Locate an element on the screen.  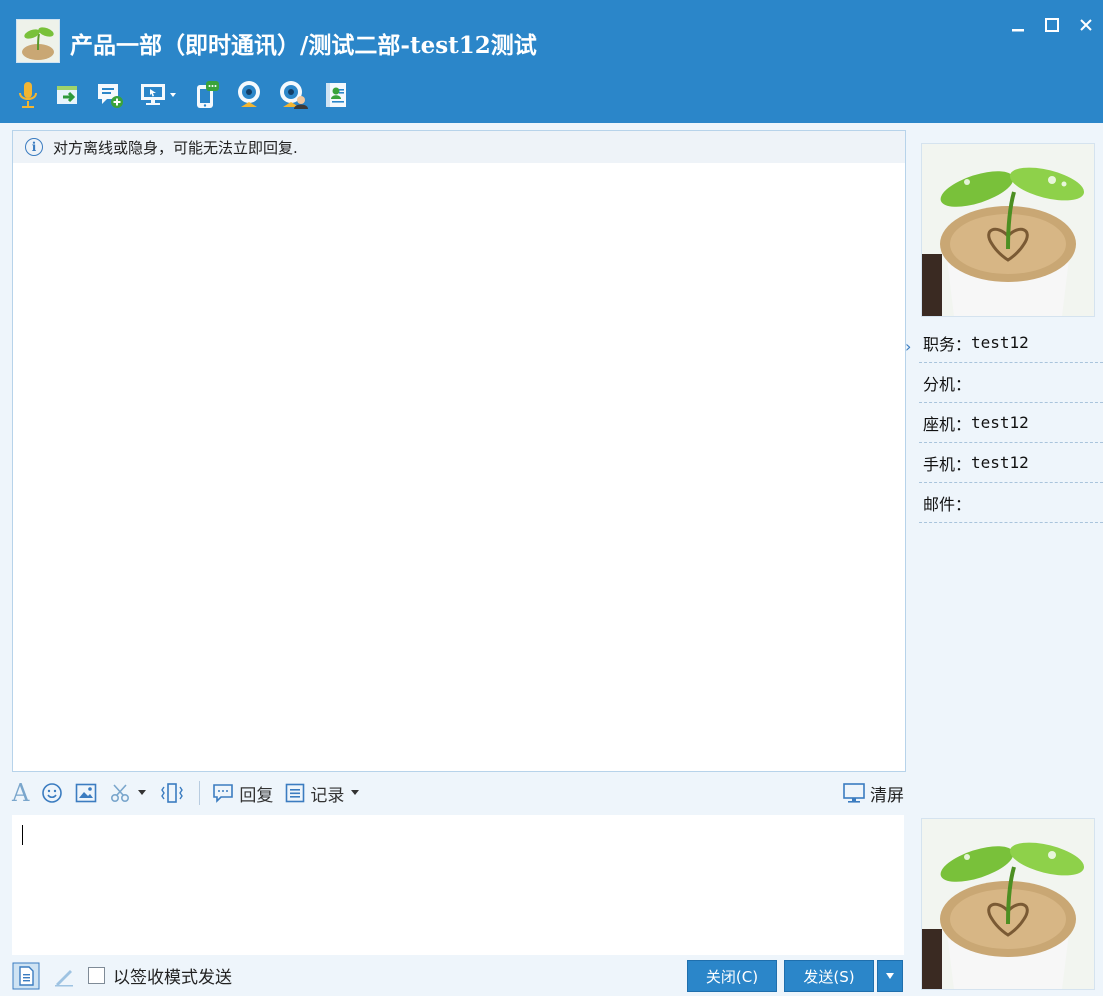
speech-bubble-icon is located at coordinates (223, 793).